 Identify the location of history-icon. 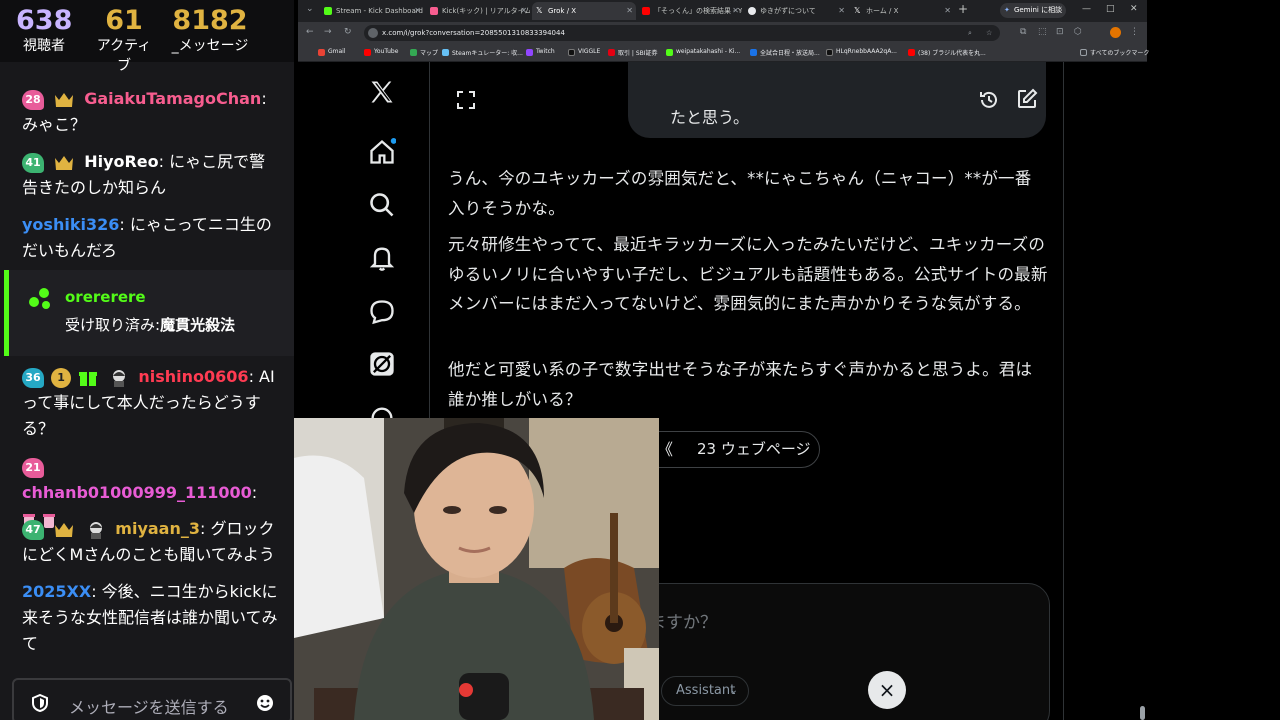
(989, 100).